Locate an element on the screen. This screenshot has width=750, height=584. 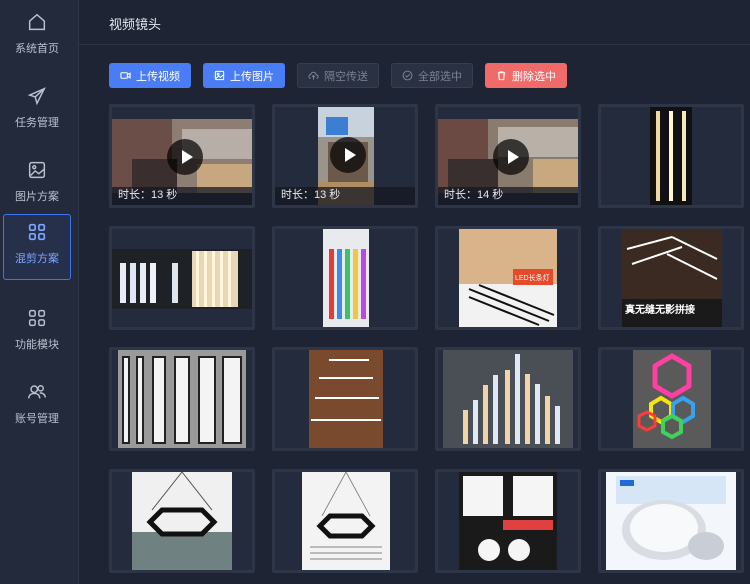
cloud-upload-icon is located at coordinates (313, 75).